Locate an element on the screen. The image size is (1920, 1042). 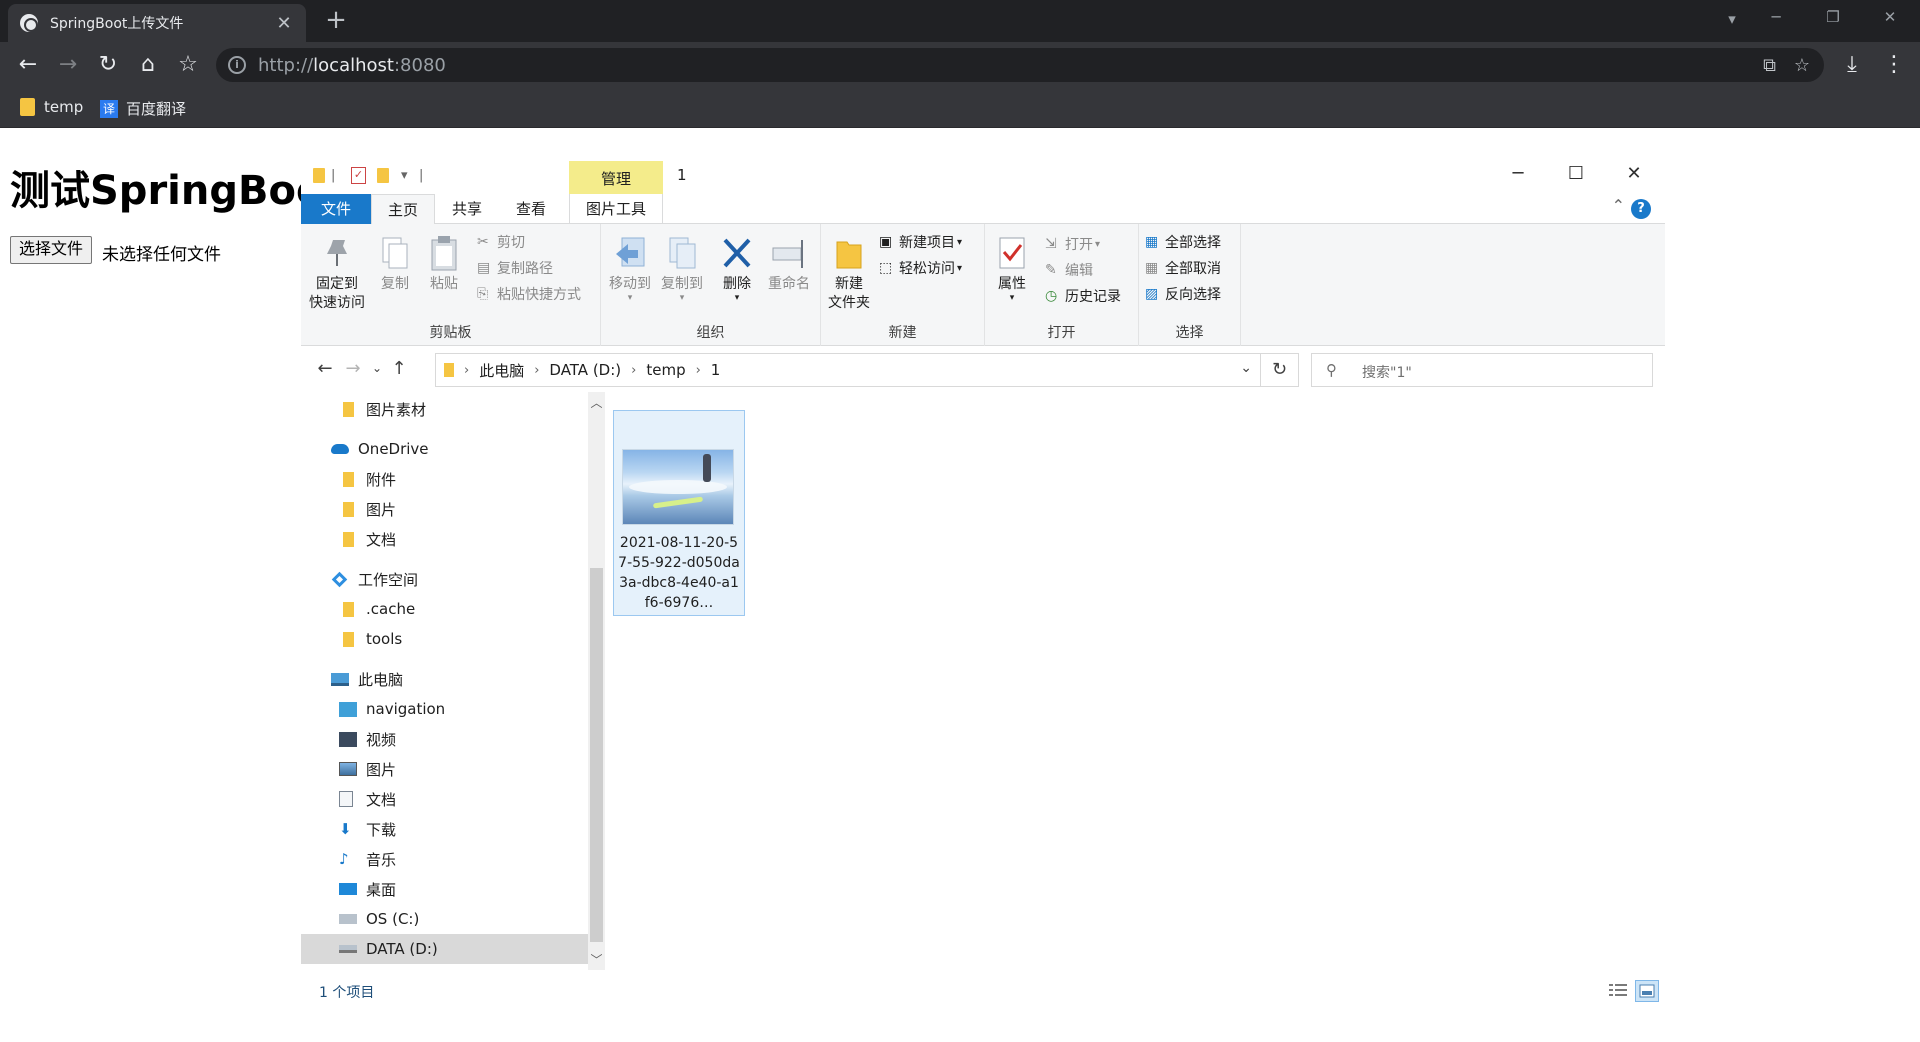
nav-item: DATA (D:) is located at coordinates (444, 949).